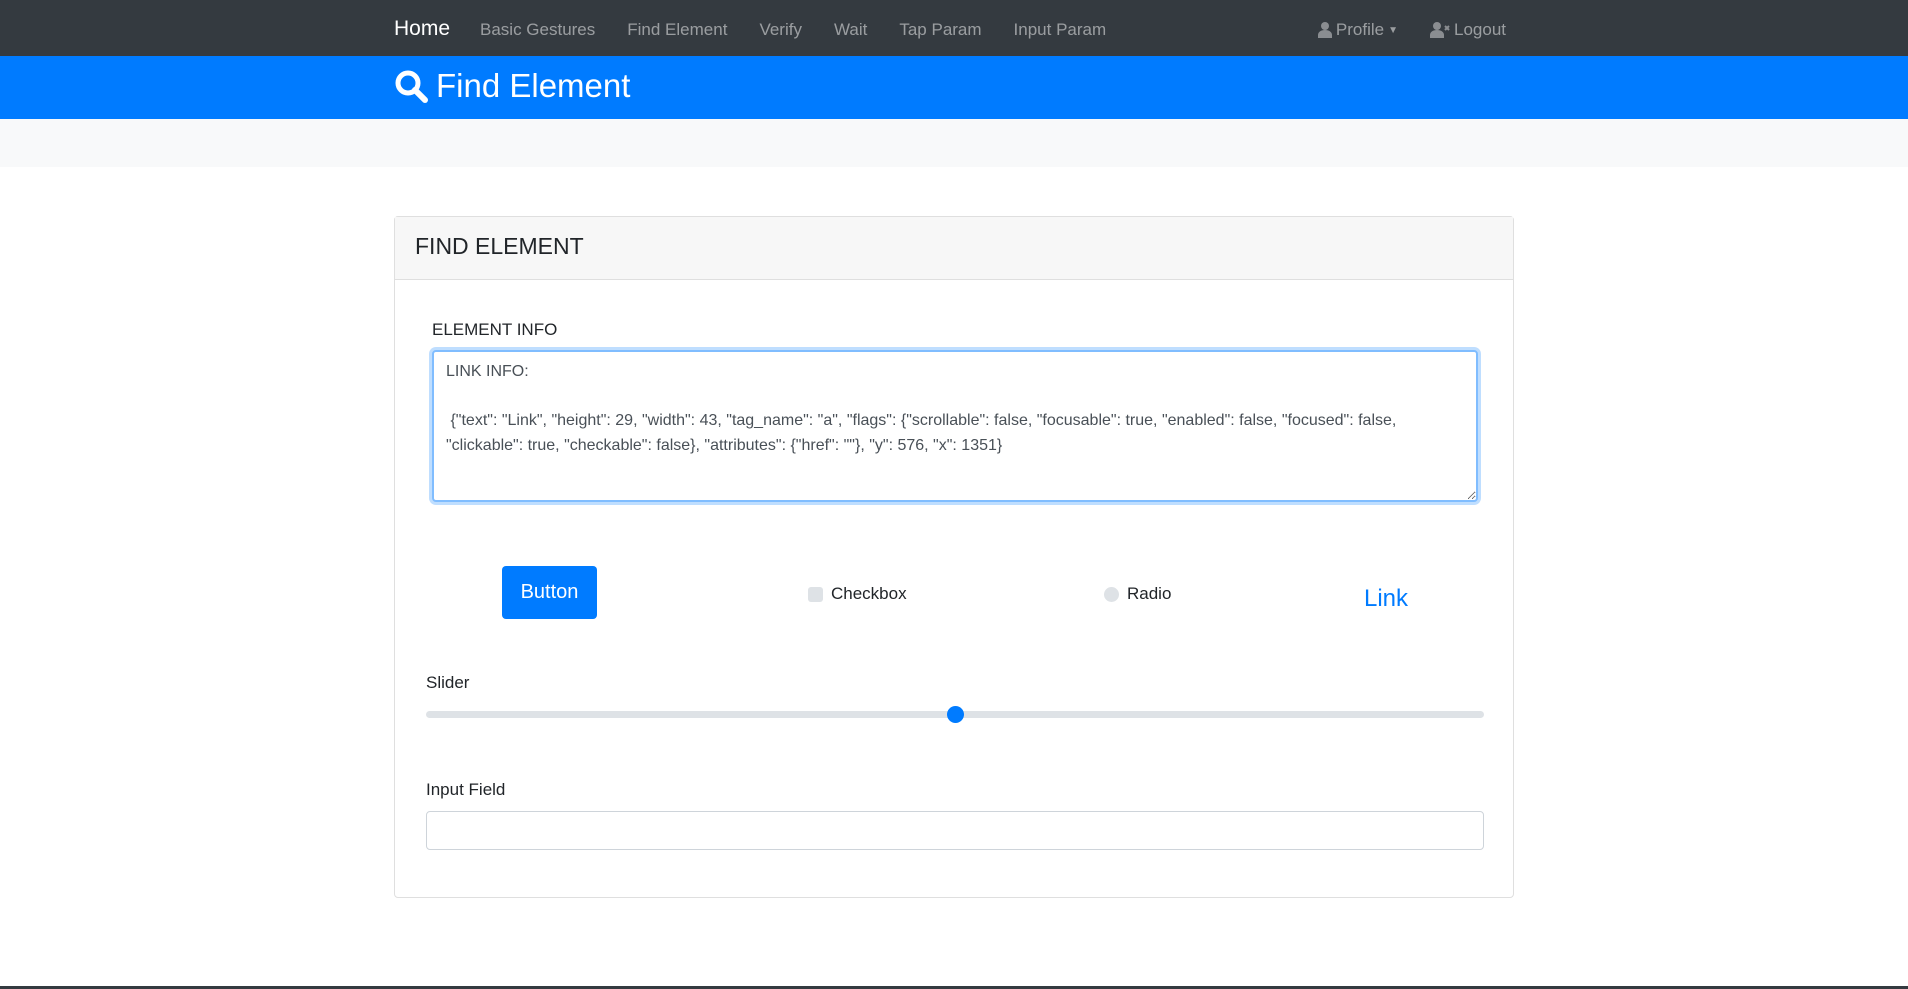  I want to click on input-field-label: Input Field, so click(466, 789).